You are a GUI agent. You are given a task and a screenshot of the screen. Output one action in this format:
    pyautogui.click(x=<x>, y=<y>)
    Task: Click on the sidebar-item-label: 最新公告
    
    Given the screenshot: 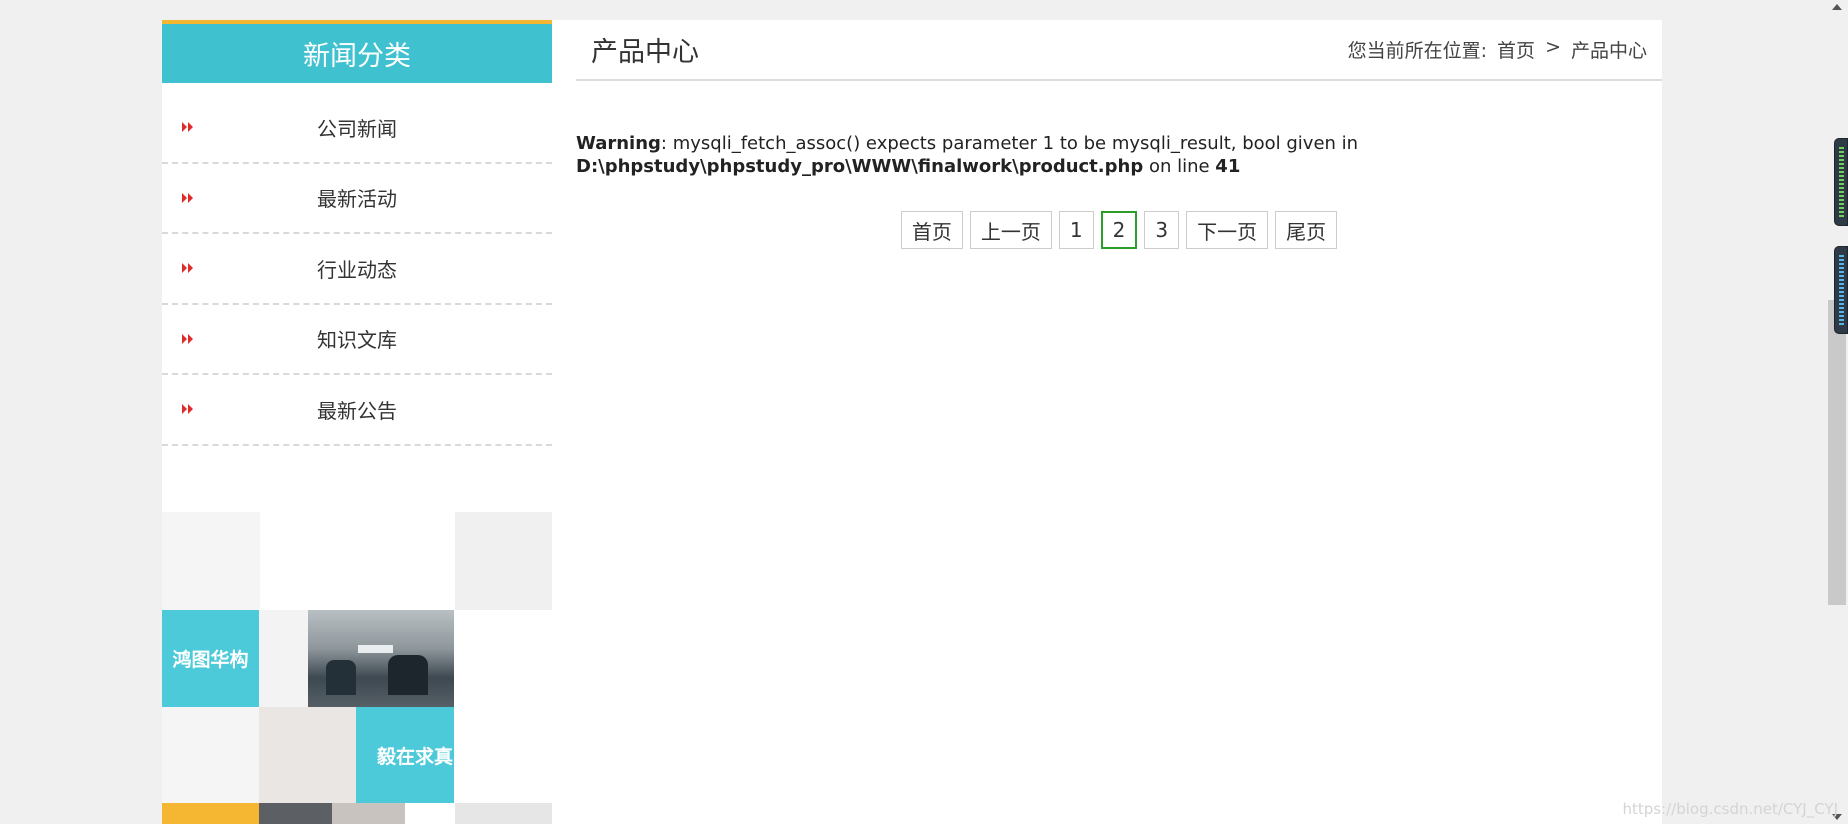 What is the action you would take?
    pyautogui.click(x=357, y=410)
    